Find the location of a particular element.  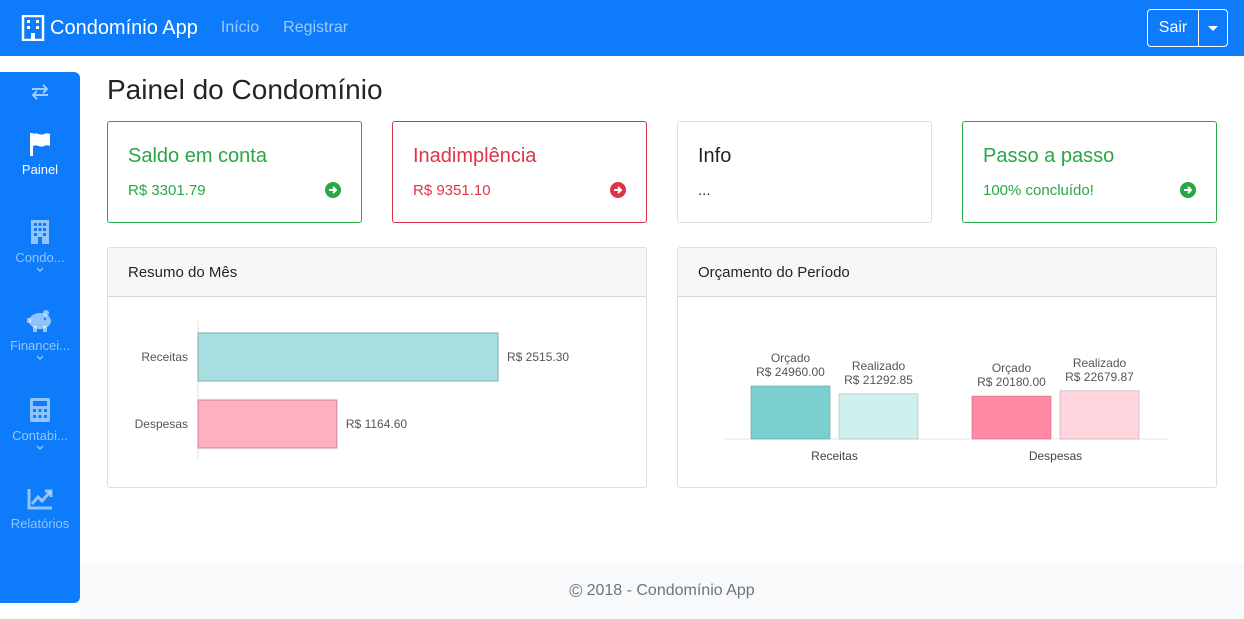

brand-name: Condomínio App is located at coordinates (124, 27).